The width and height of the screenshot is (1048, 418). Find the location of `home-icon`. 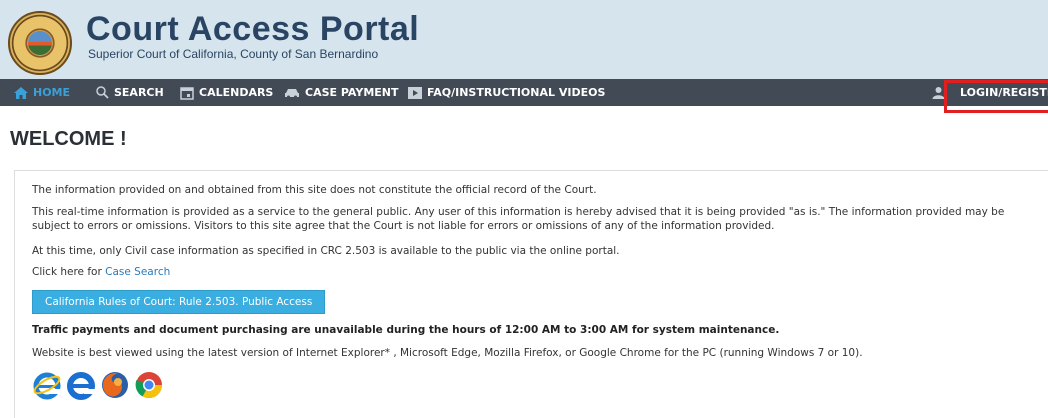

home-icon is located at coordinates (21, 92).